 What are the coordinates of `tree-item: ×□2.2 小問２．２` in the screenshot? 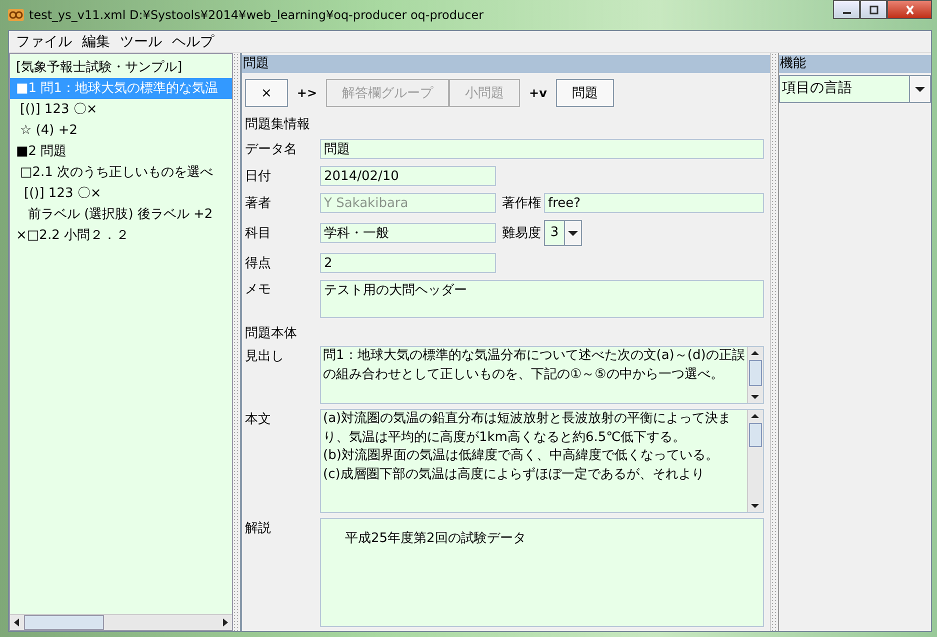 It's located at (121, 235).